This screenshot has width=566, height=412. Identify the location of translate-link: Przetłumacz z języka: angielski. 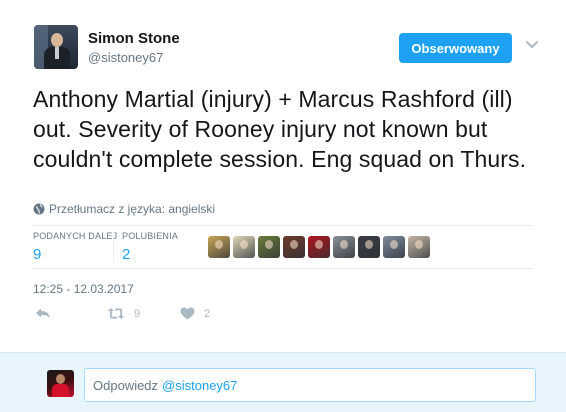
(124, 209).